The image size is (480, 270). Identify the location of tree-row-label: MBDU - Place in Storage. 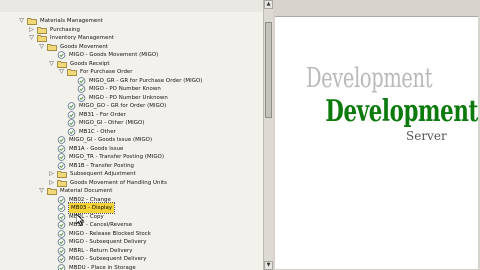
(102, 267).